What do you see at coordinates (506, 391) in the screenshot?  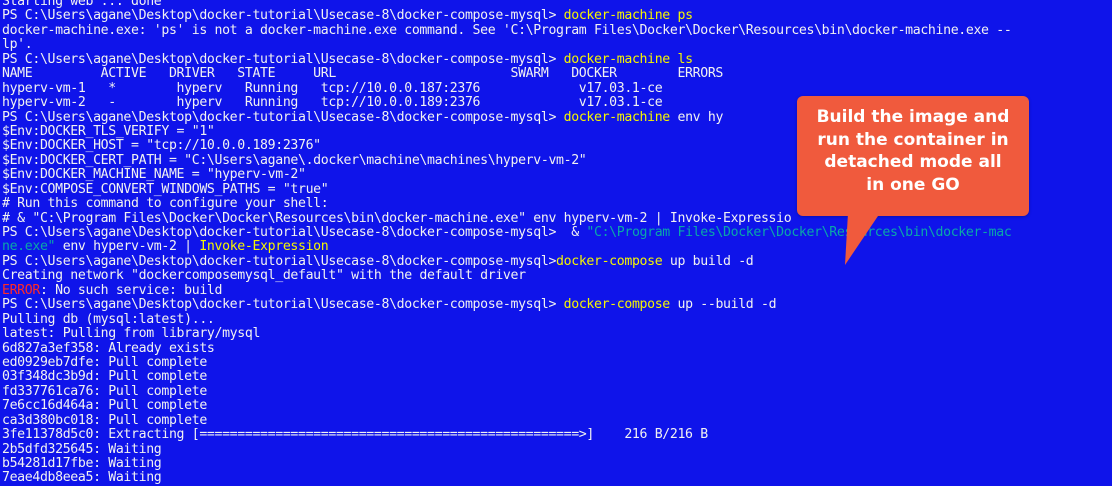 I see `terminal-line: fd337761ca76: Pull complete` at bounding box center [506, 391].